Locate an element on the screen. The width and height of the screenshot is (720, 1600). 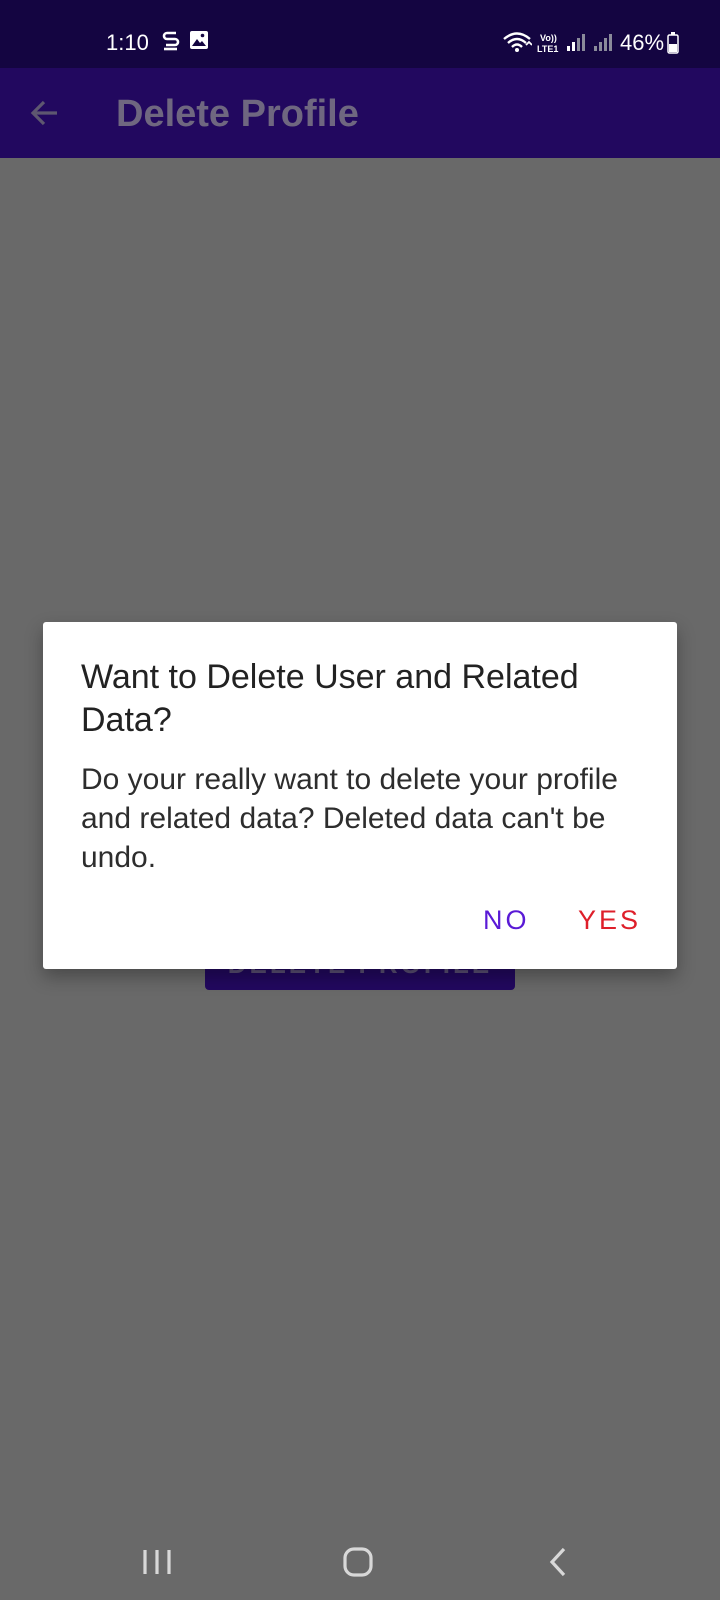
status-time: 1:10 is located at coordinates (127, 42).